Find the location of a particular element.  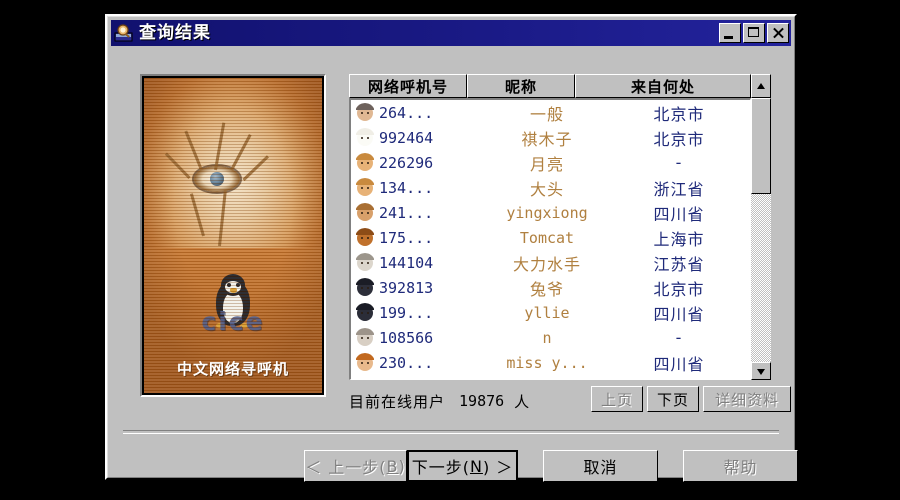

window-title: 查询结果 is located at coordinates (175, 33).